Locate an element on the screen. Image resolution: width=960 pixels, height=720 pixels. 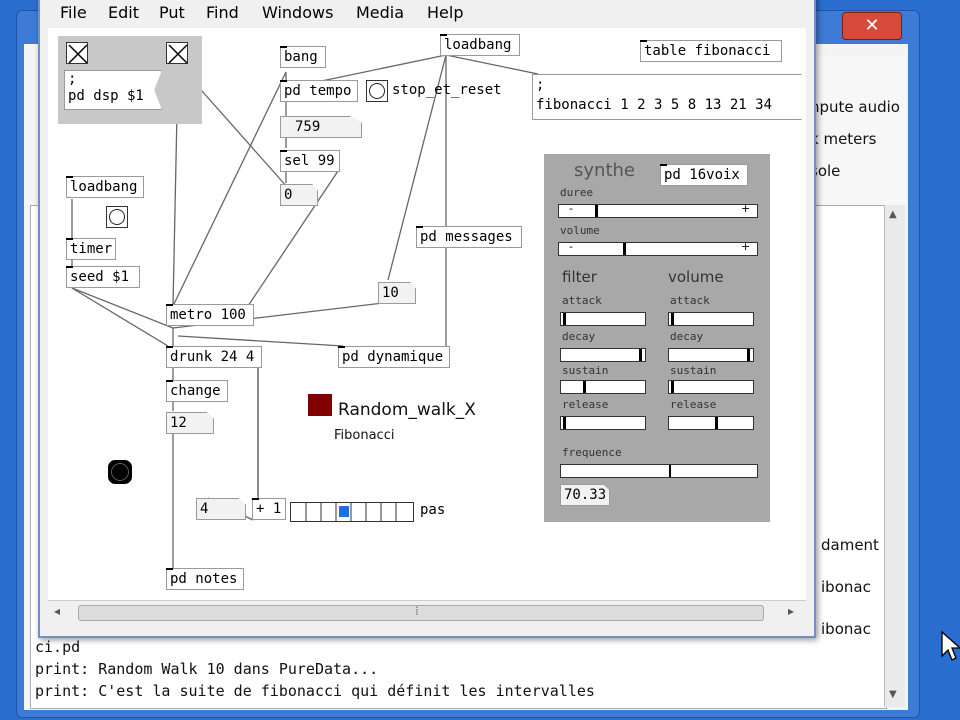
dsp-toggle is located at coordinates (77, 53).